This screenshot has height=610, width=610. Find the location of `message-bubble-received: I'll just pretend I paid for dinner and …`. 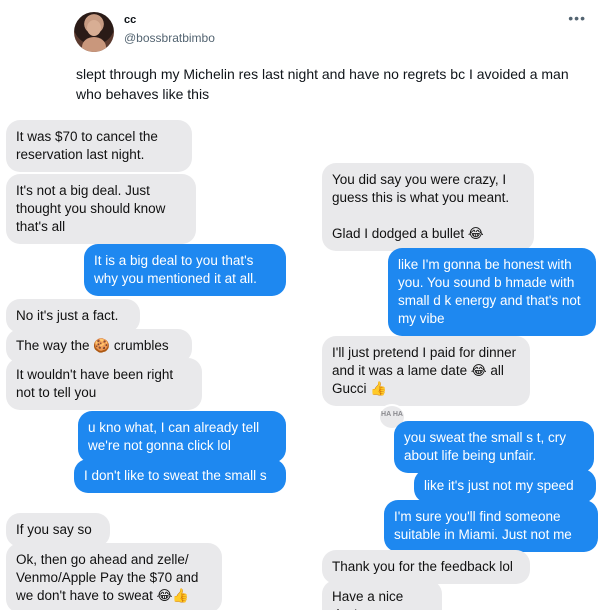

message-bubble-received: I'll just pretend I paid for dinner and … is located at coordinates (426, 371).